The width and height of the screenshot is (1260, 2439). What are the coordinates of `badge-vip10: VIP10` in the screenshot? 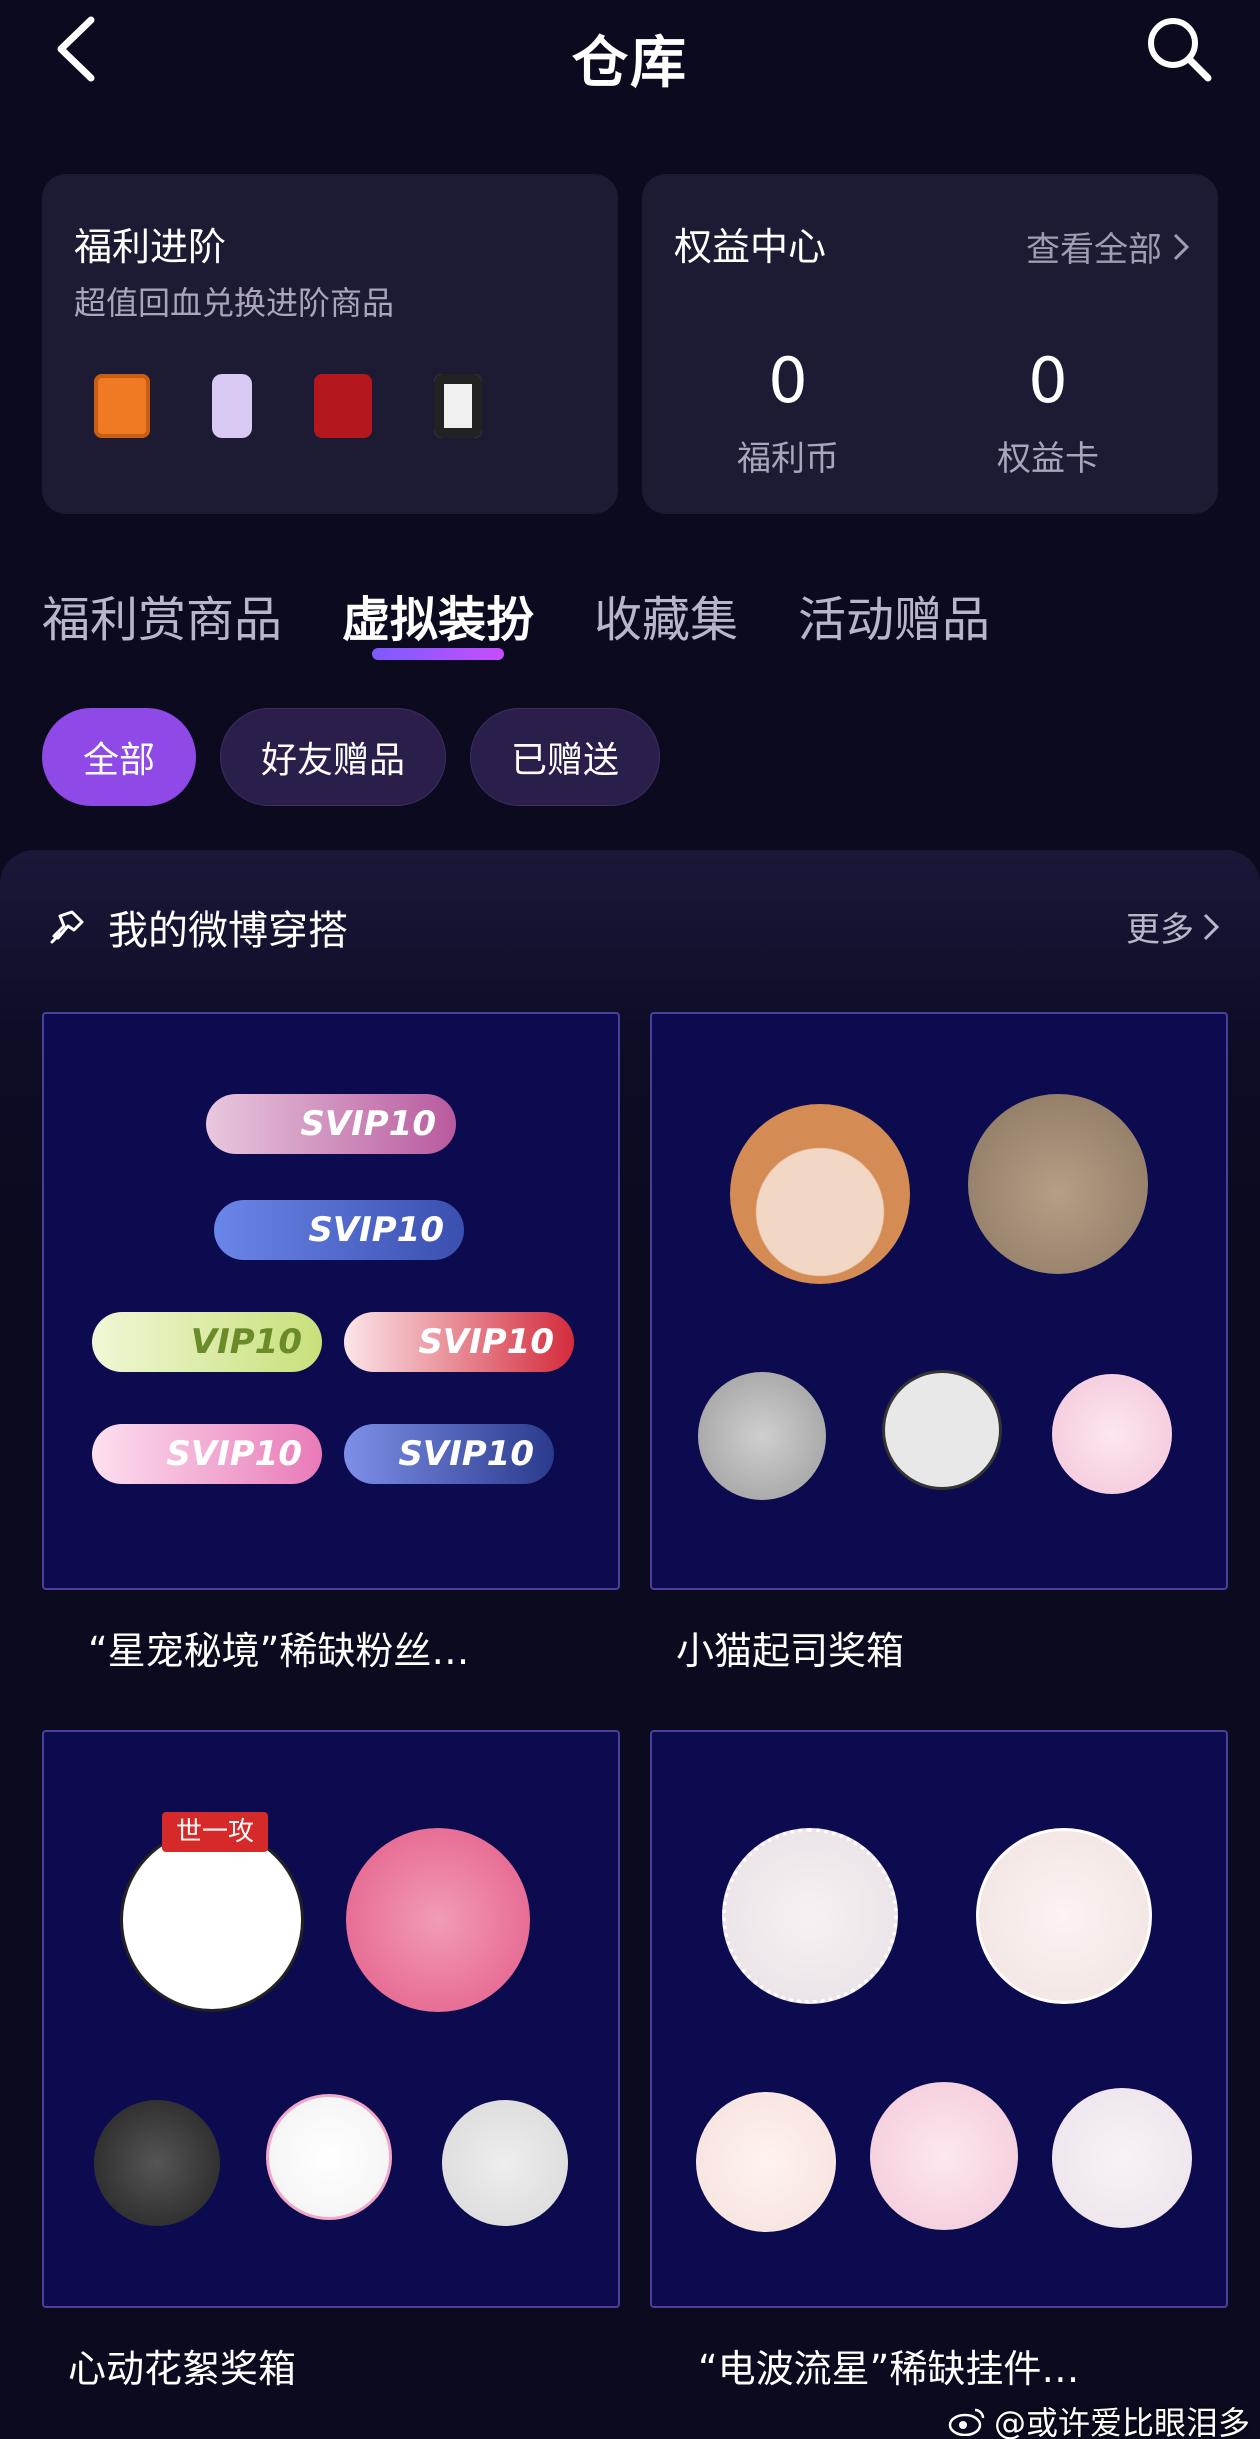 It's located at (207, 1342).